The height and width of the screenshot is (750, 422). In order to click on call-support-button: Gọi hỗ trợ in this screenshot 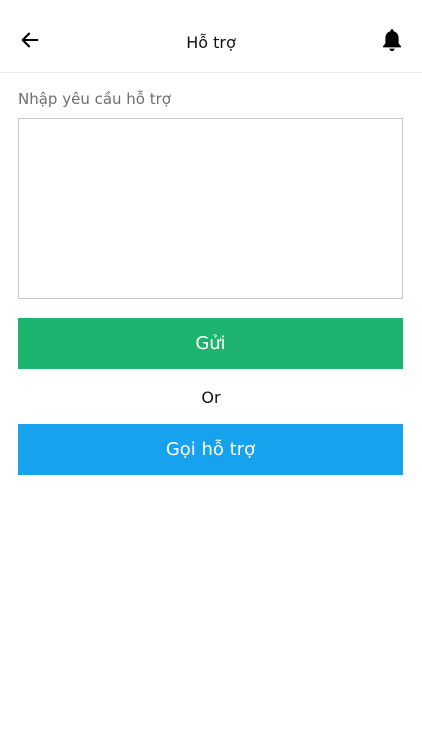, I will do `click(210, 449)`.